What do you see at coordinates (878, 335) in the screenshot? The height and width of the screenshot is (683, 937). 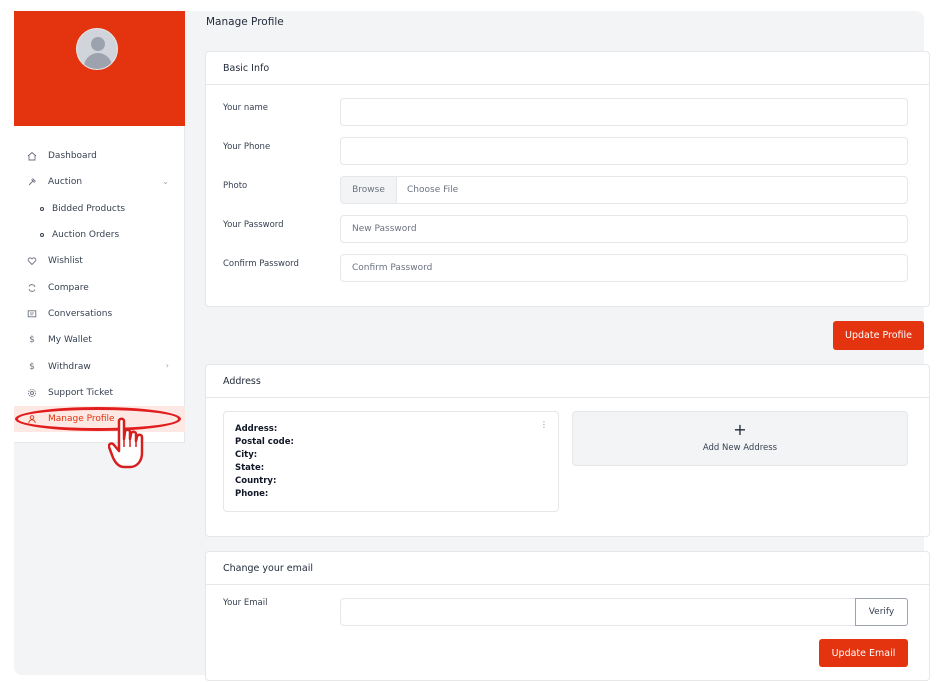 I see `update-profile-button: Update Profile` at bounding box center [878, 335].